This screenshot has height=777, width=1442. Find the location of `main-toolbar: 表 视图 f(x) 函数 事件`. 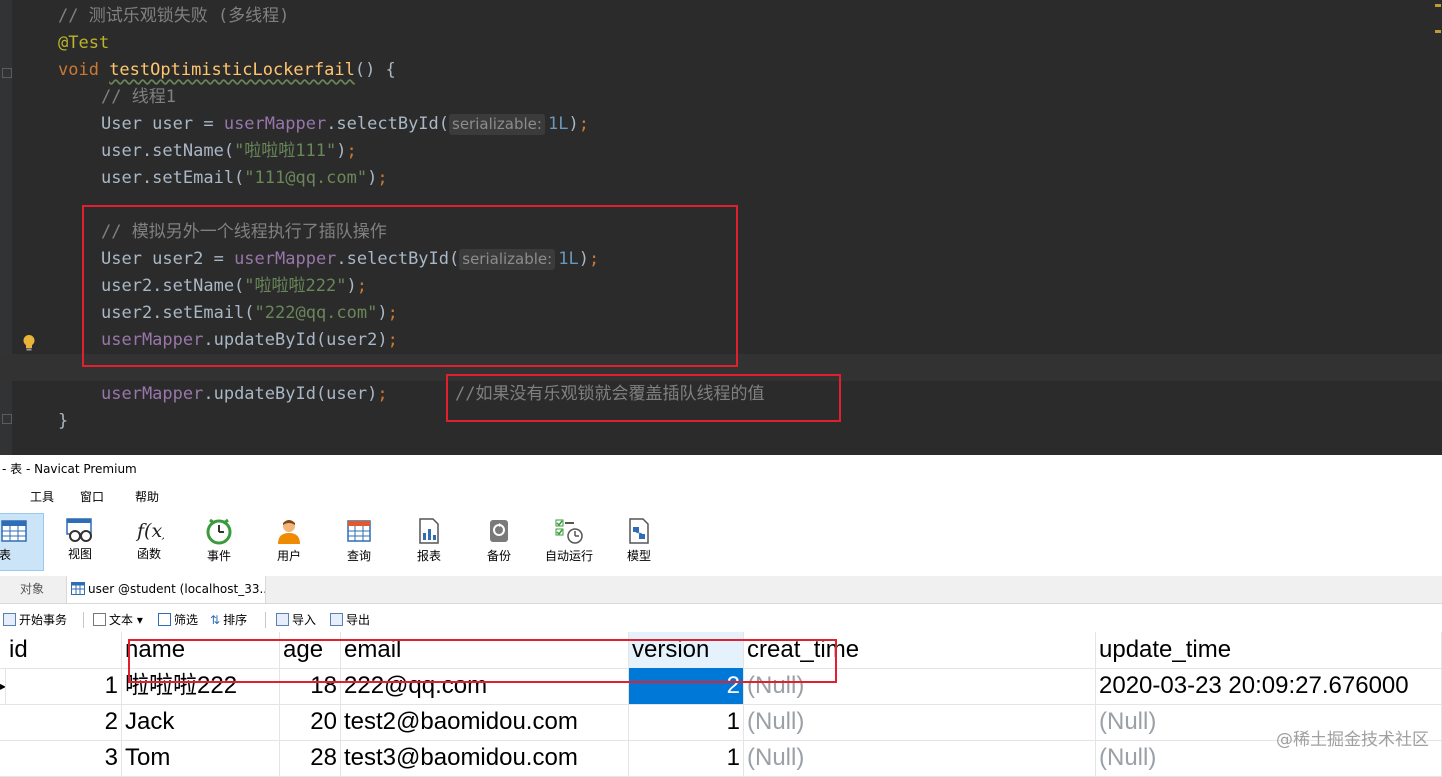

main-toolbar: 表 视图 f(x) 函数 事件 is located at coordinates (721, 542).